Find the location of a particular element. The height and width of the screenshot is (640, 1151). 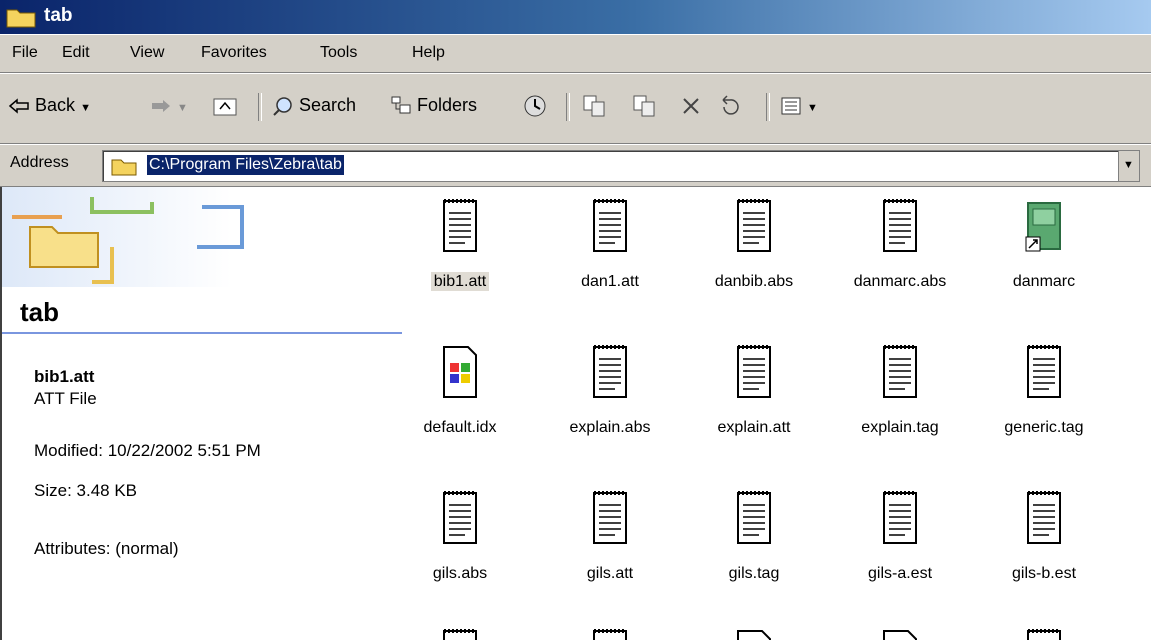

back-dropdown-icon: ▼ is located at coordinates (85, 108).